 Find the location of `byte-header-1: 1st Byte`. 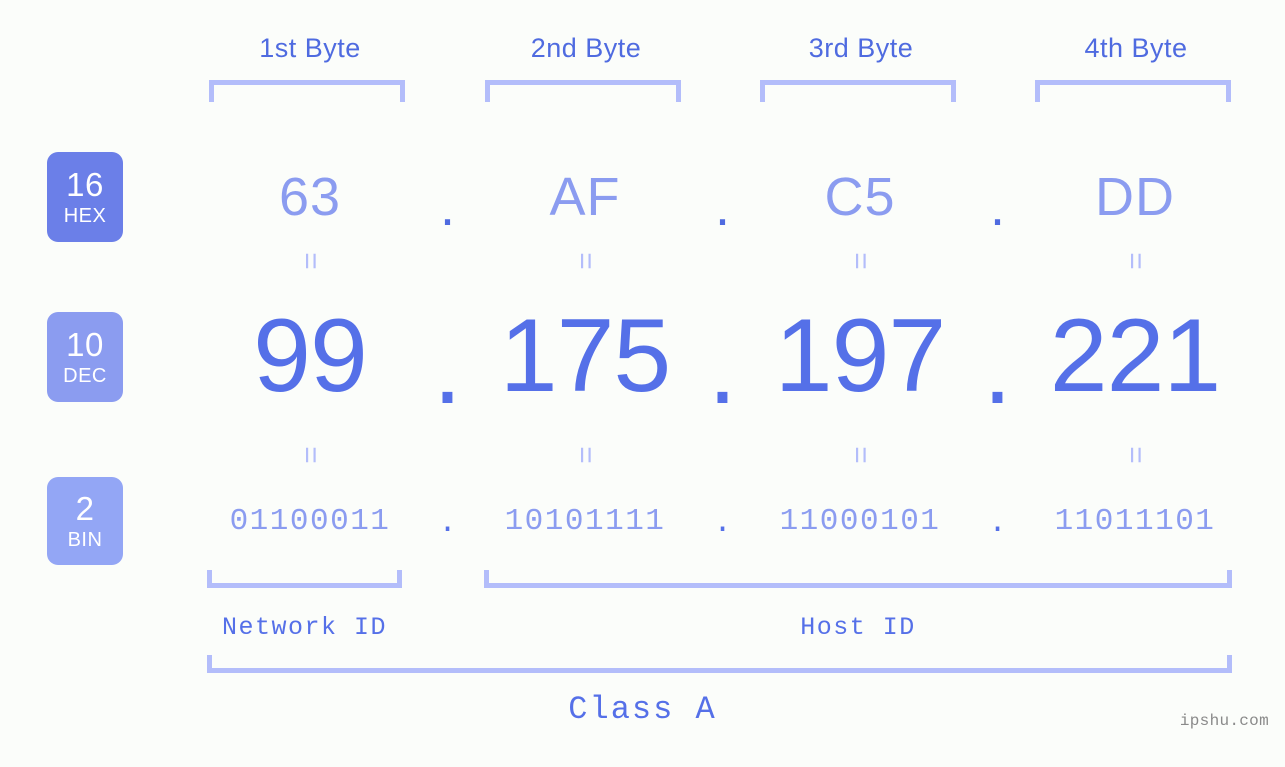

byte-header-1: 1st Byte is located at coordinates (310, 48).